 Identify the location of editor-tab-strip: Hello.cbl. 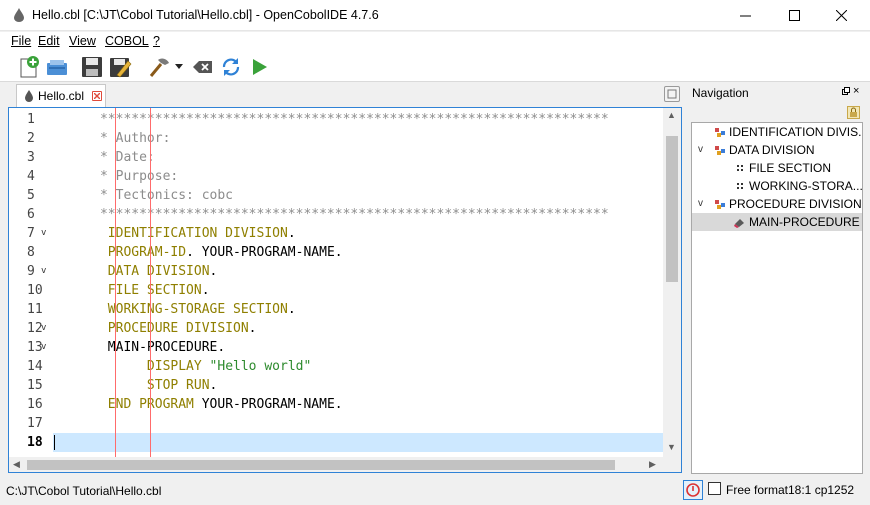
(346, 96).